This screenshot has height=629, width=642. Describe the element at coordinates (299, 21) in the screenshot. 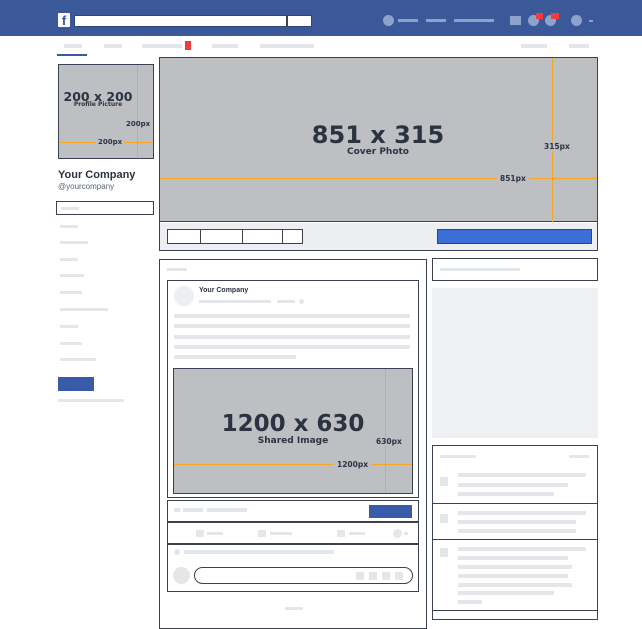

I see `search-button` at that location.